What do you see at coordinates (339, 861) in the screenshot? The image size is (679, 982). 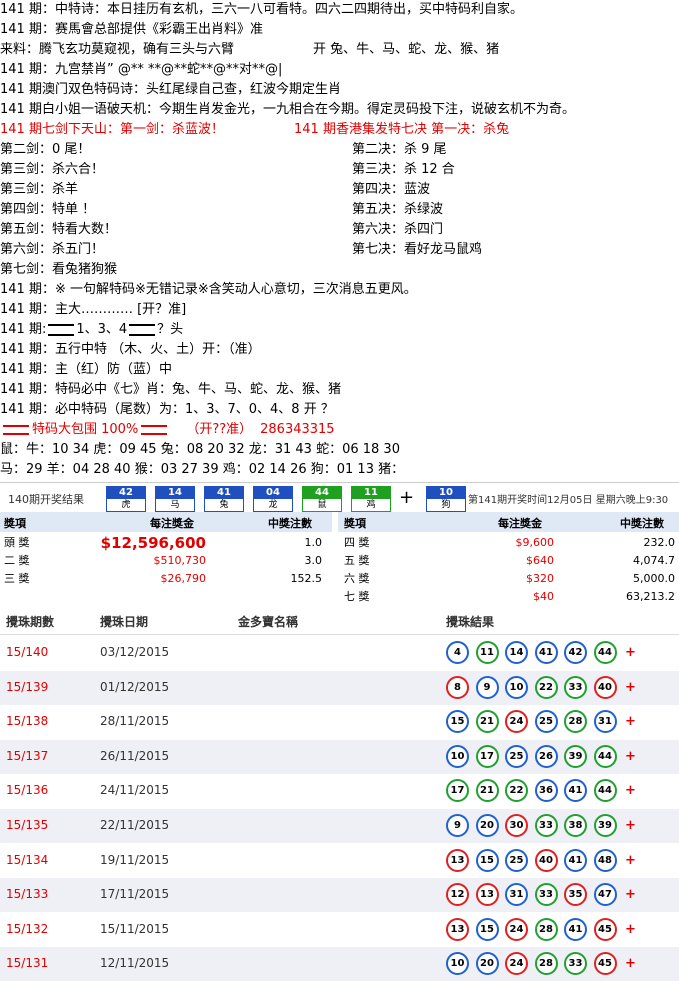 I see `history-row: 15/134 19/11/2015 13 15 25 40 41 48 +` at bounding box center [339, 861].